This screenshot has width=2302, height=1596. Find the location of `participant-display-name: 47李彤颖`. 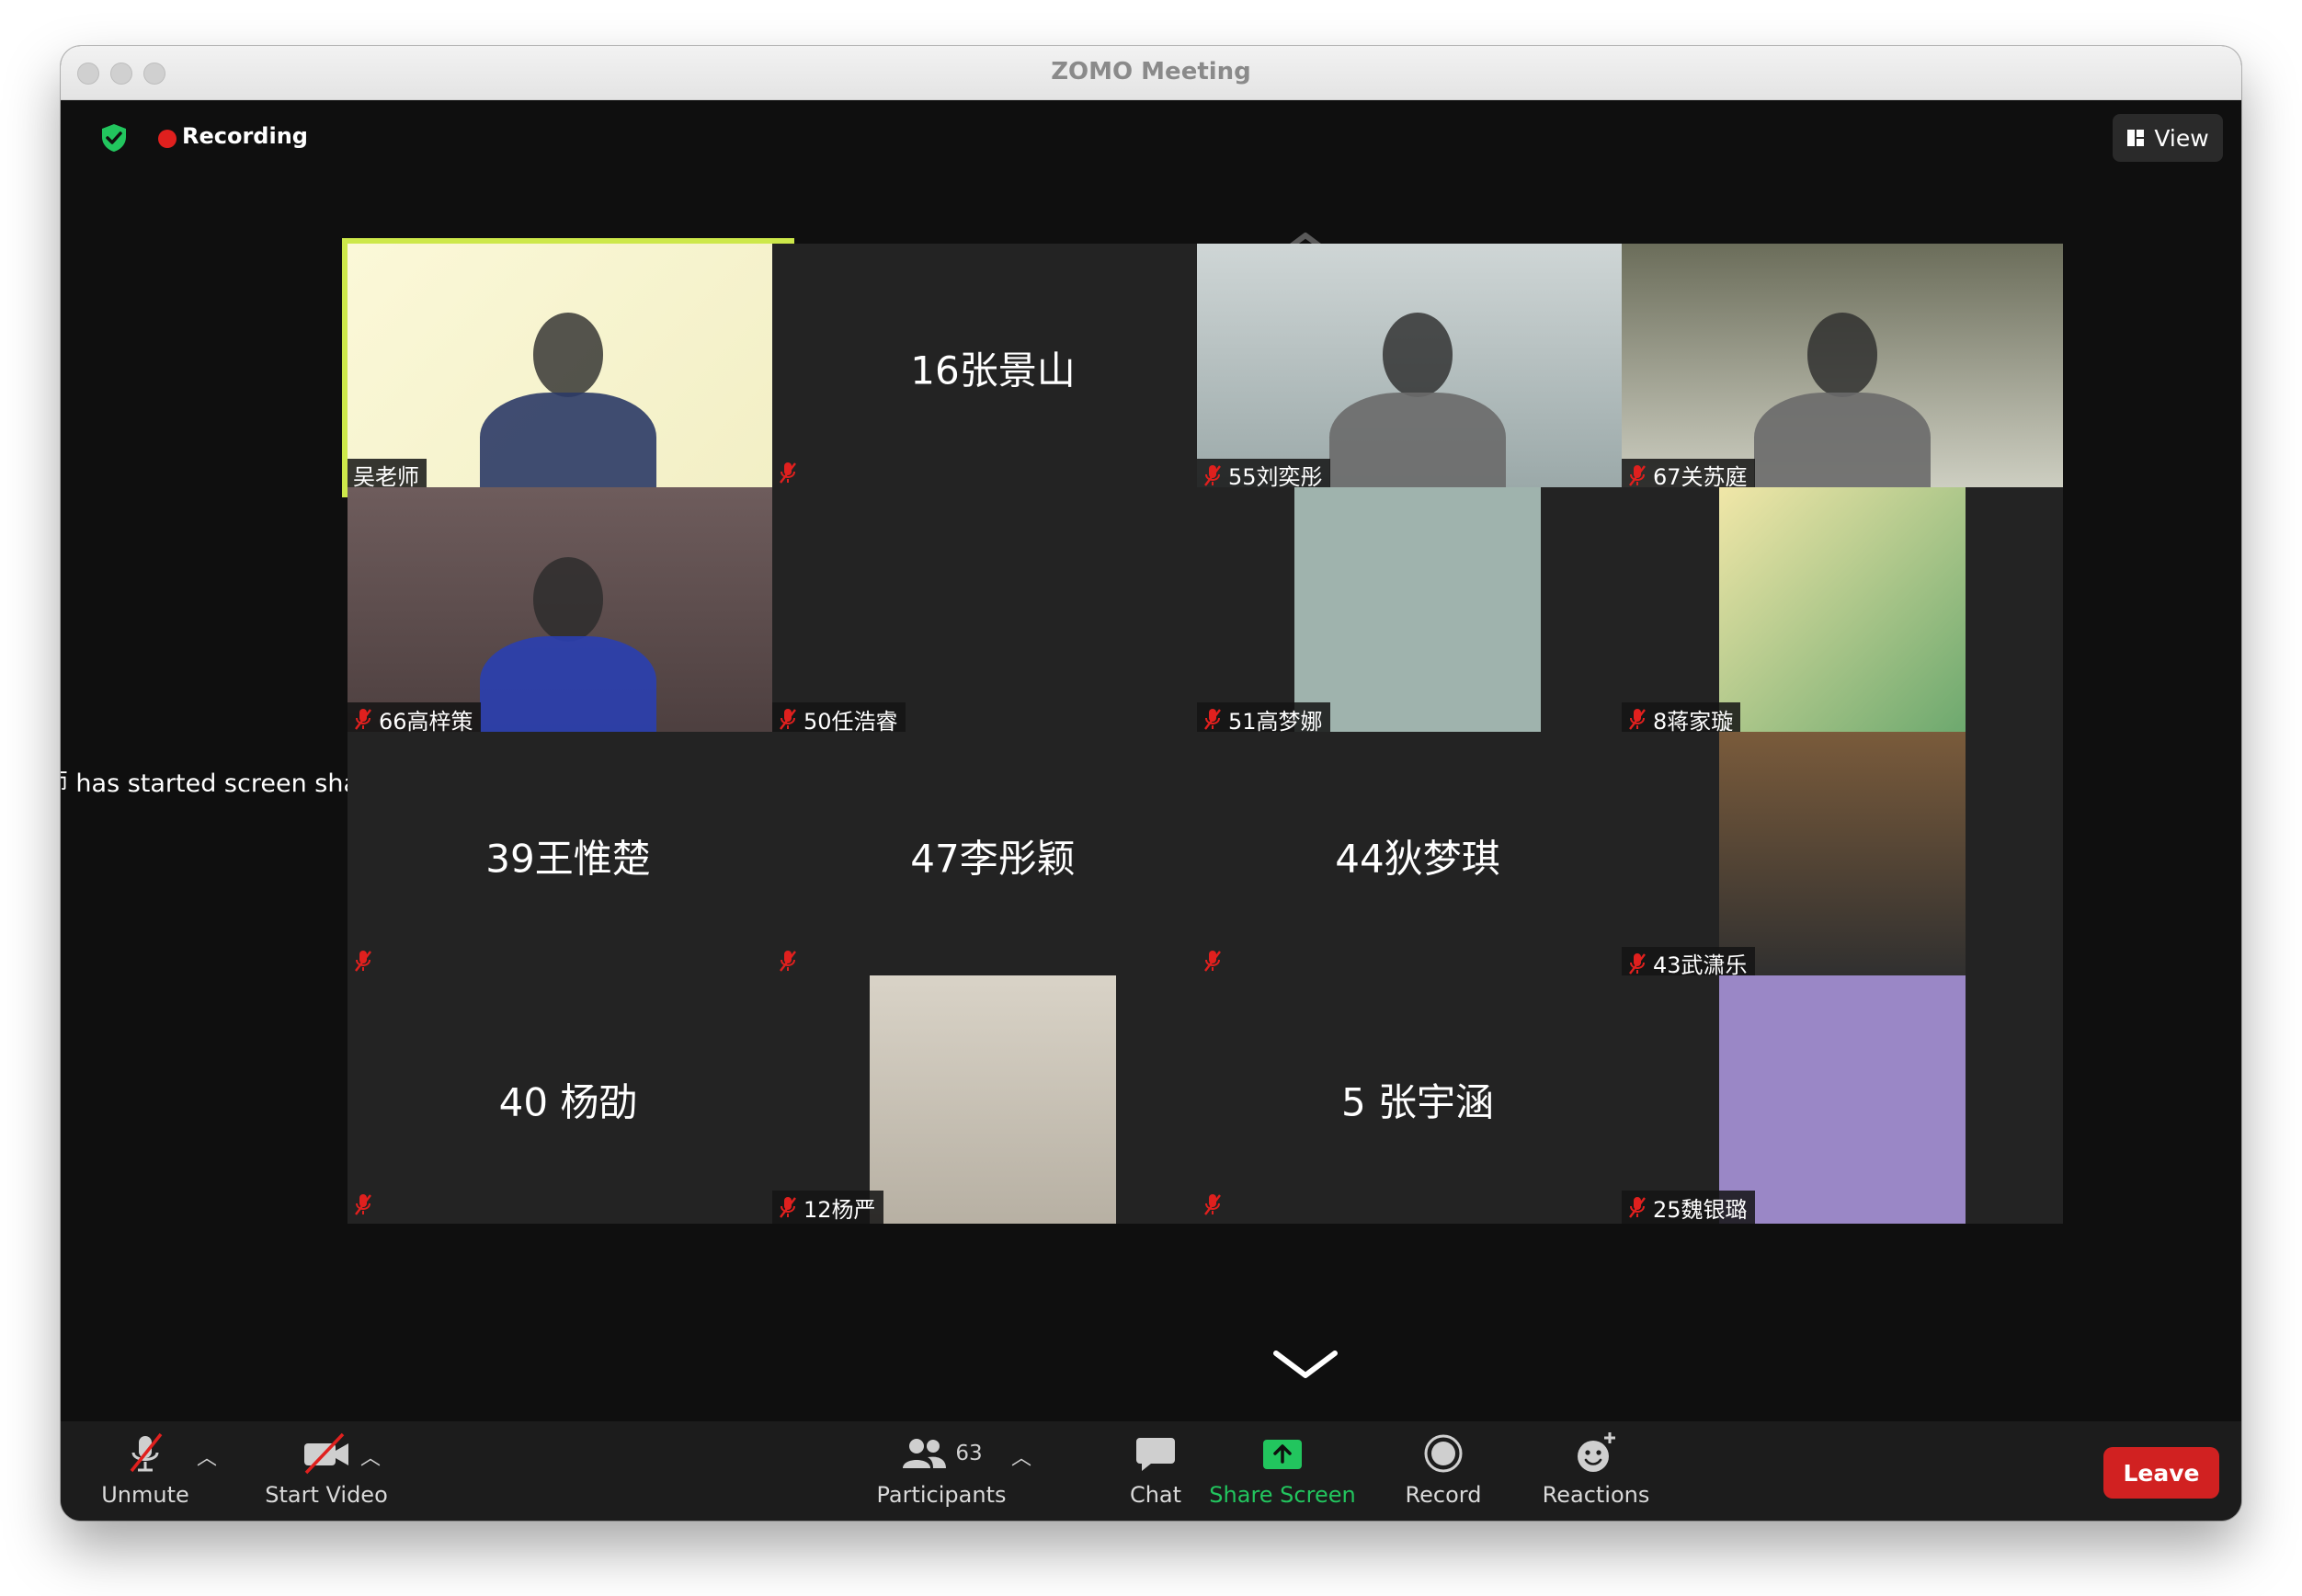

participant-display-name: 47李彤颖 is located at coordinates (993, 859).